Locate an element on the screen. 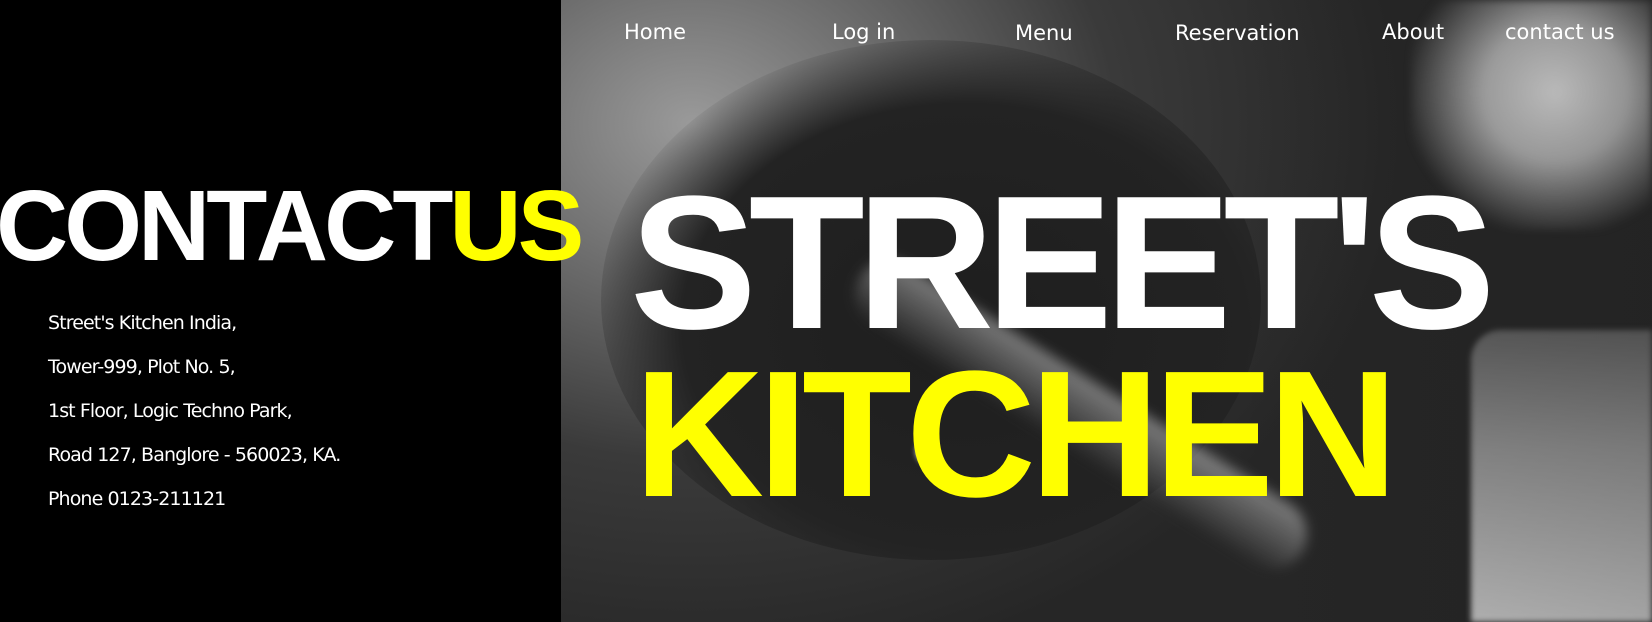  contact-heading: CONTACTUS is located at coordinates (292, 226).